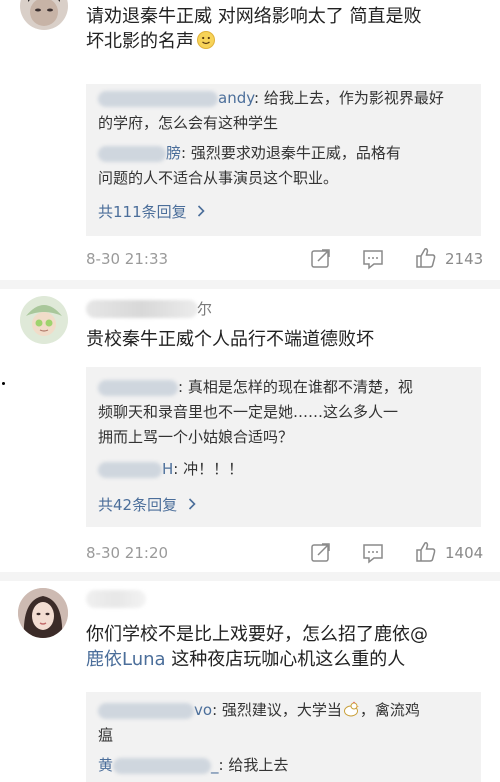  Describe the element at coordinates (271, 98) in the screenshot. I see `reply-item: andy: 给我上去，作为影视界最好` at that location.